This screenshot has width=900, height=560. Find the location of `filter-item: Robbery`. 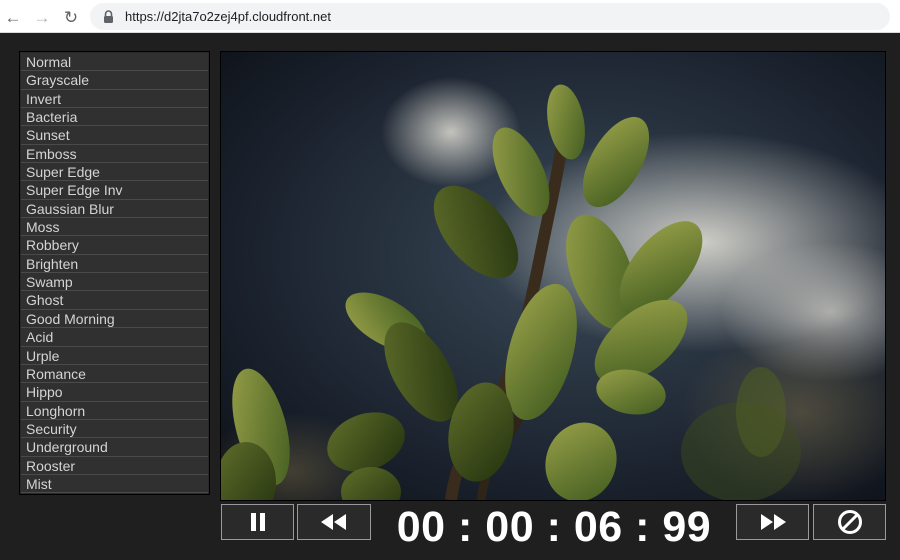

filter-item: Robbery is located at coordinates (114, 245).